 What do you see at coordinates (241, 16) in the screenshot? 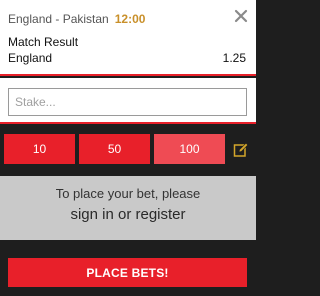
I see `close-icon` at bounding box center [241, 16].